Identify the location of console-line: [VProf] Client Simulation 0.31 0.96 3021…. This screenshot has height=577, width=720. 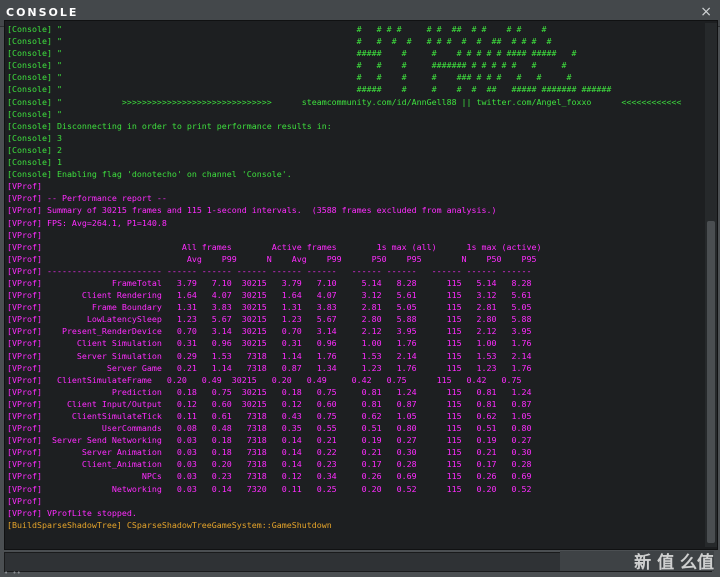
(353, 343).